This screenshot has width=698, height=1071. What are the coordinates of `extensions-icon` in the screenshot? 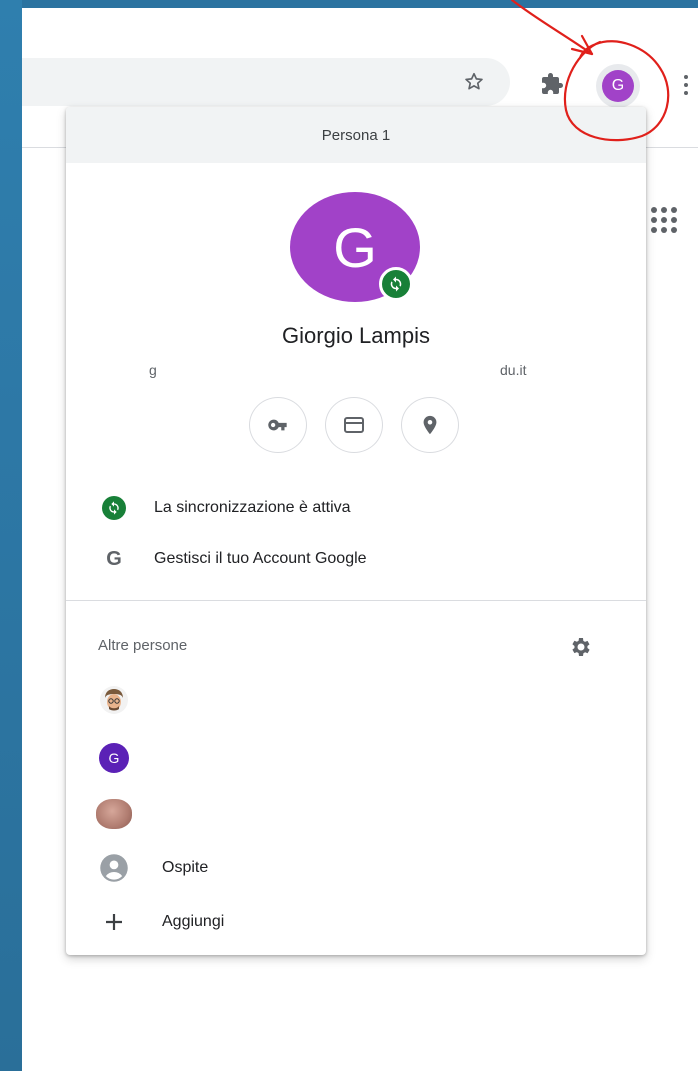 It's located at (552, 84).